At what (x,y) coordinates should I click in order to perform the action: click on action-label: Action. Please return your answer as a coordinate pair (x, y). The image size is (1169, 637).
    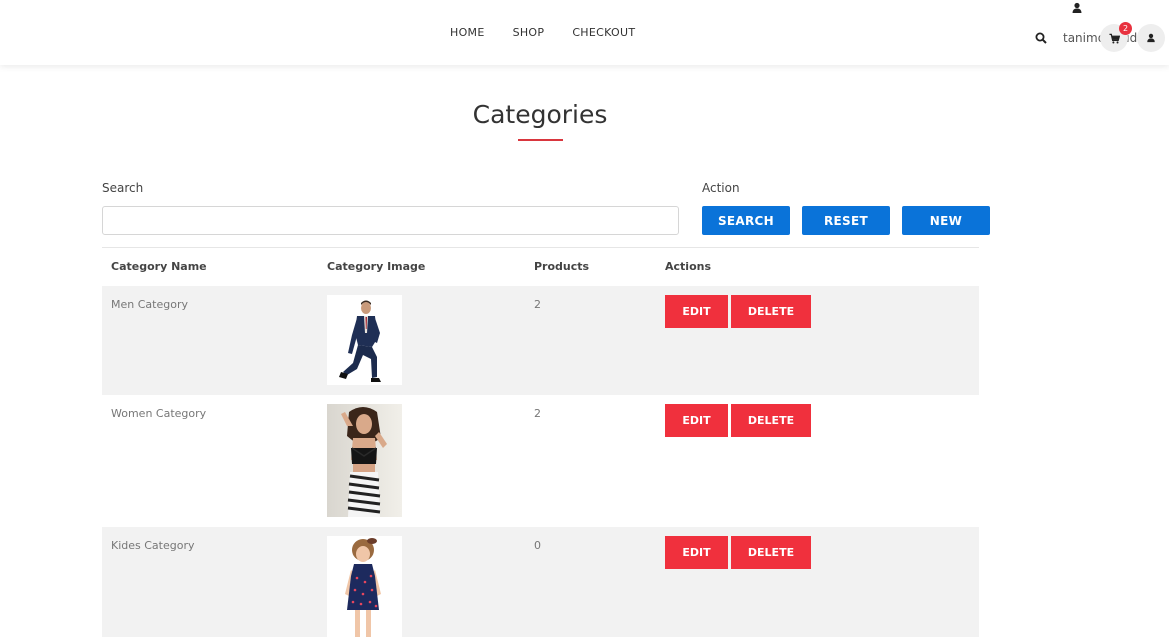
    Looking at the image, I should click on (721, 188).